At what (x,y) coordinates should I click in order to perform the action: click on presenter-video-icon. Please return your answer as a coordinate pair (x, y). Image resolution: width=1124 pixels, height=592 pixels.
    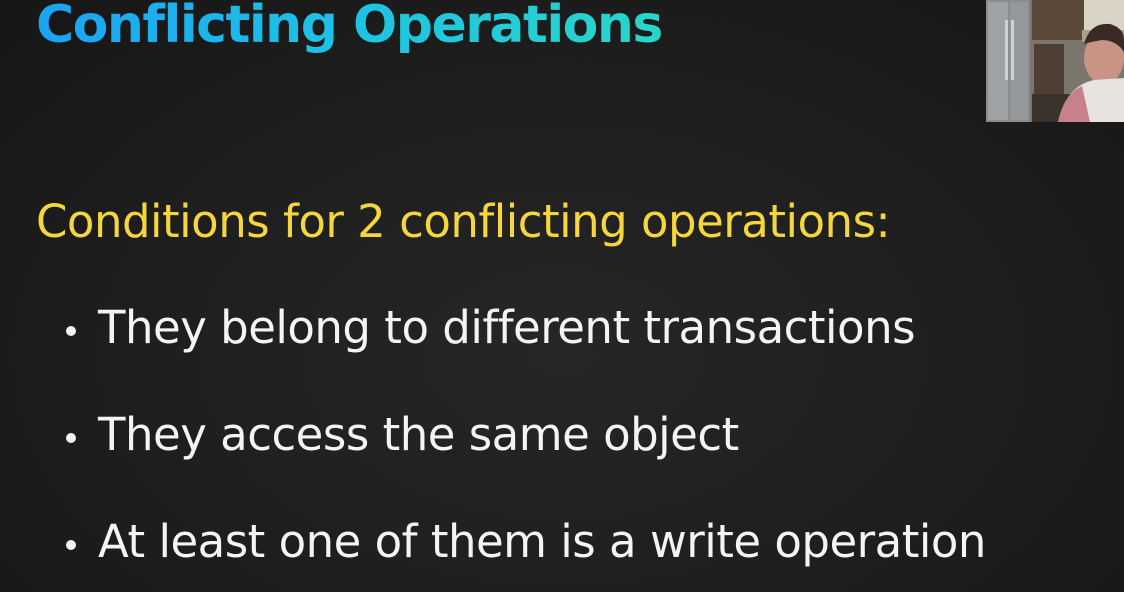
    Looking at the image, I should click on (1055, 61).